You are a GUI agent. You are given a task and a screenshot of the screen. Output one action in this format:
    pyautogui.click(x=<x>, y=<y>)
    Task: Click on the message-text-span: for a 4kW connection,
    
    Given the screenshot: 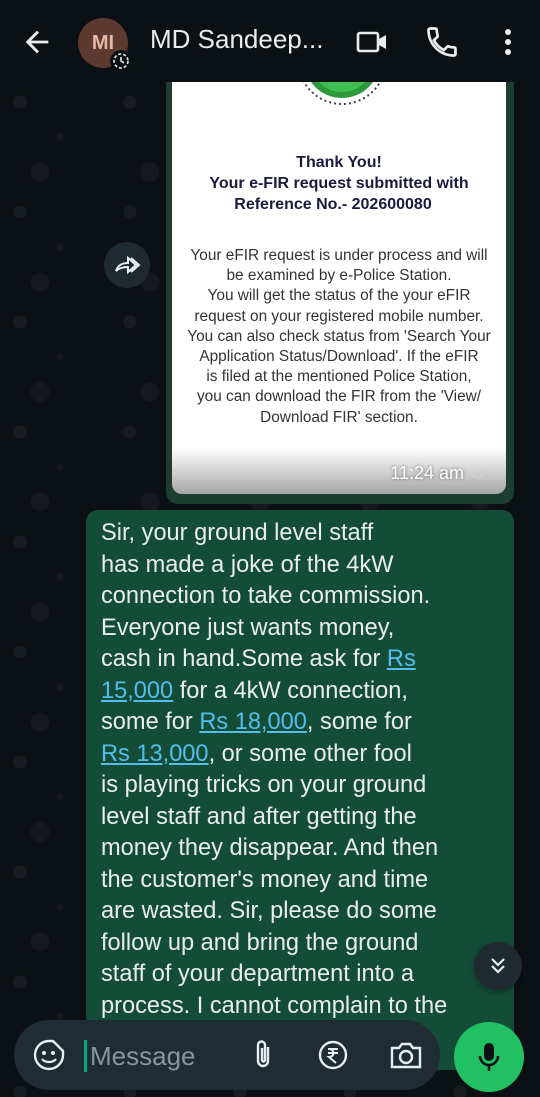 What is the action you would take?
    pyautogui.click(x=290, y=690)
    